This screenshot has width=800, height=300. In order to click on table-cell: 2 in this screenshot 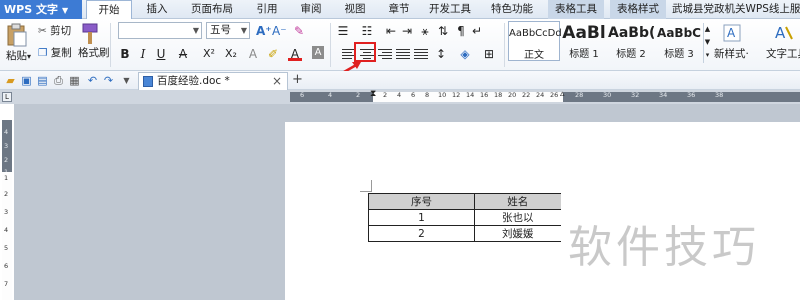, I will do `click(421, 233)`.